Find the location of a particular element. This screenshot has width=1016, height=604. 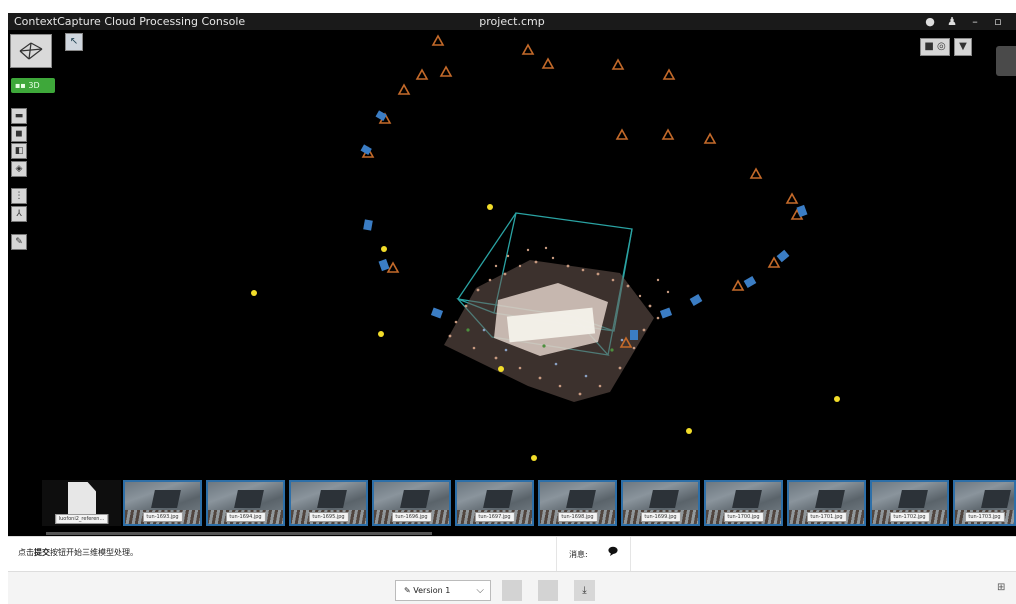

thumb-caption: tun-1700.jpg is located at coordinates (743, 517).